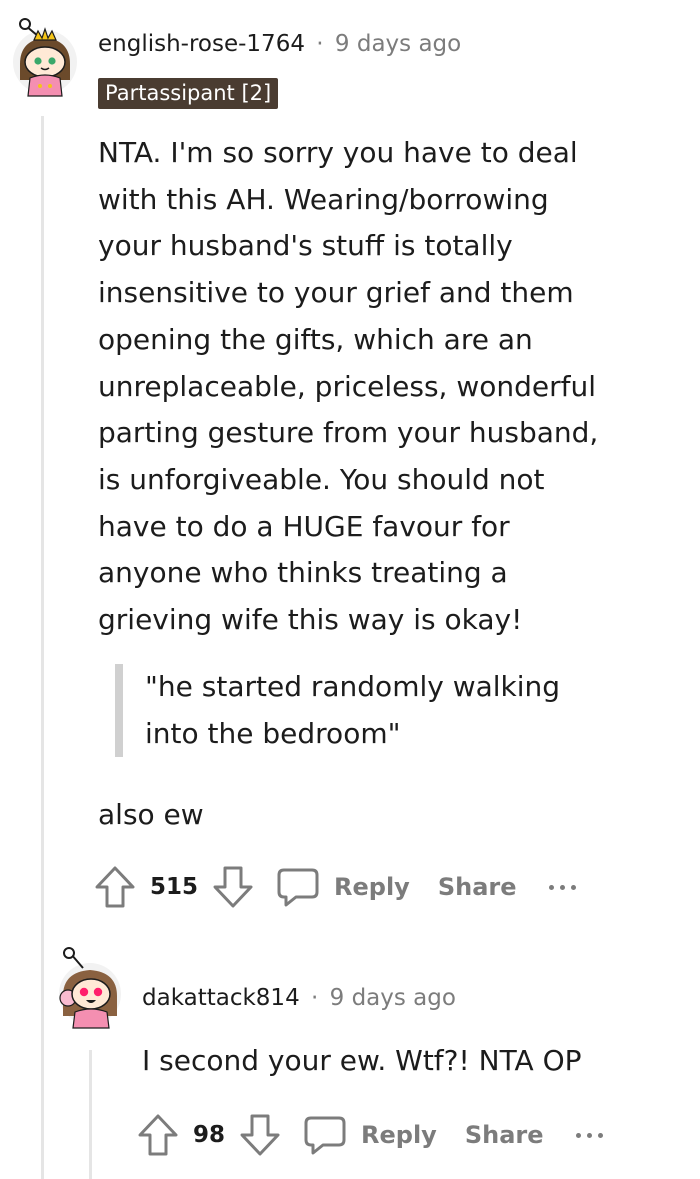 This screenshot has width=700, height=1179. I want to click on comment-line: opening the gifts, which are an, so click(315, 339).